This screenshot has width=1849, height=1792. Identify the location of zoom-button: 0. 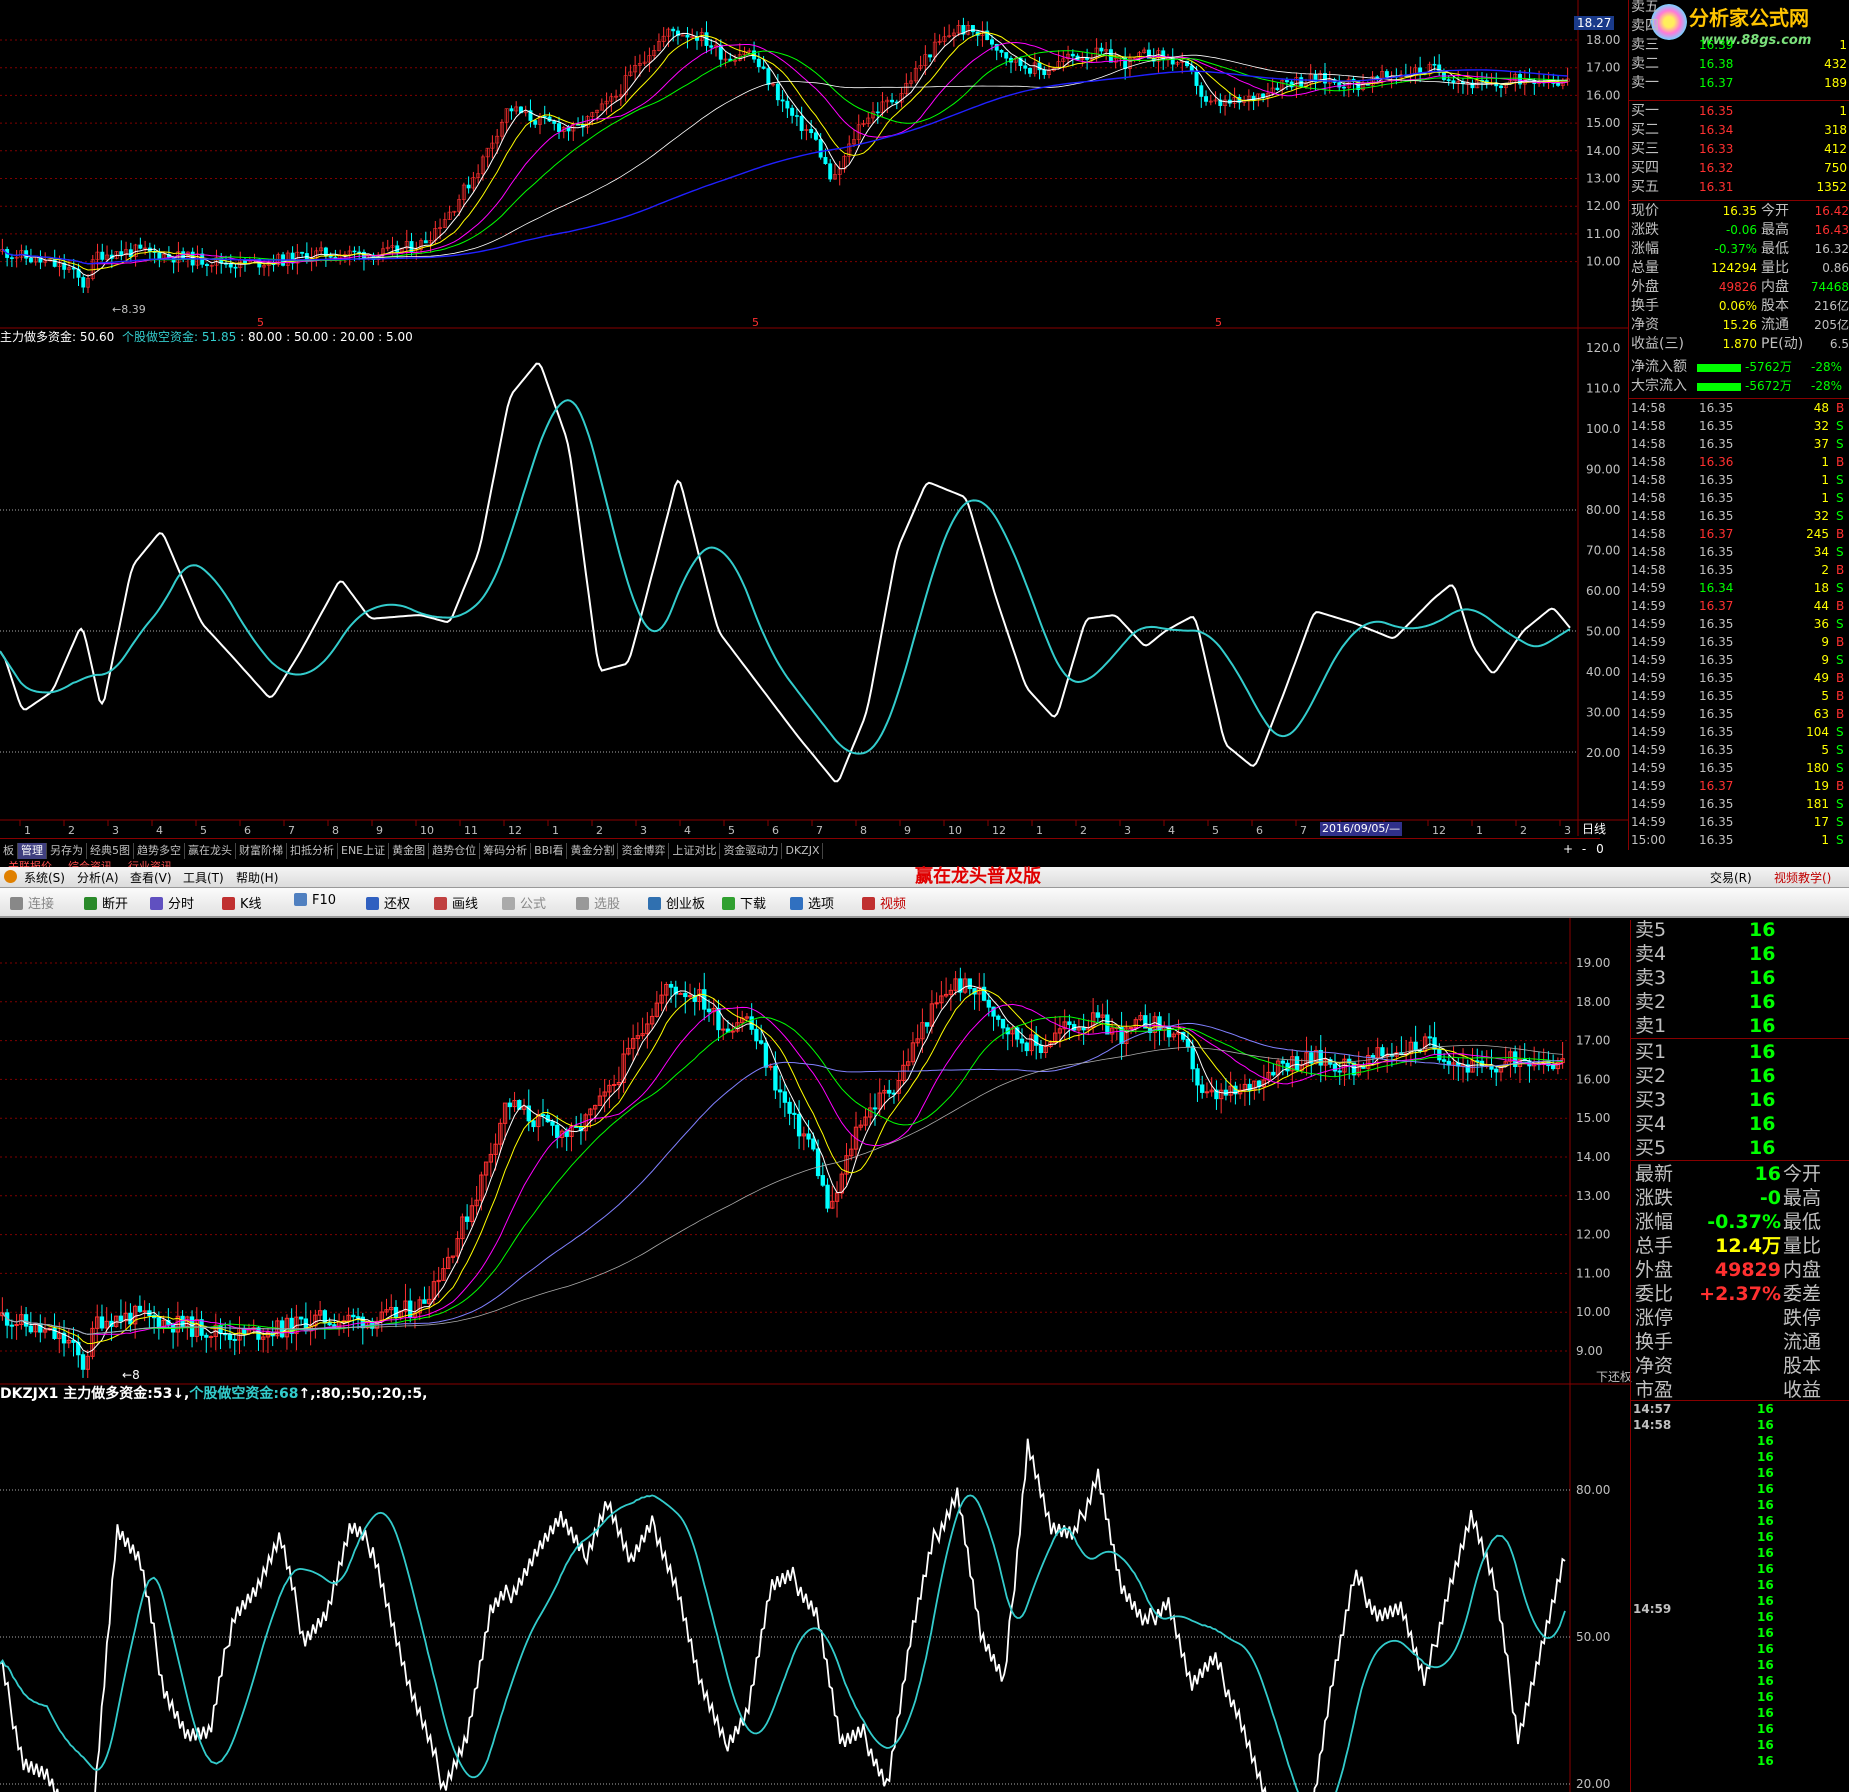
(1600, 849).